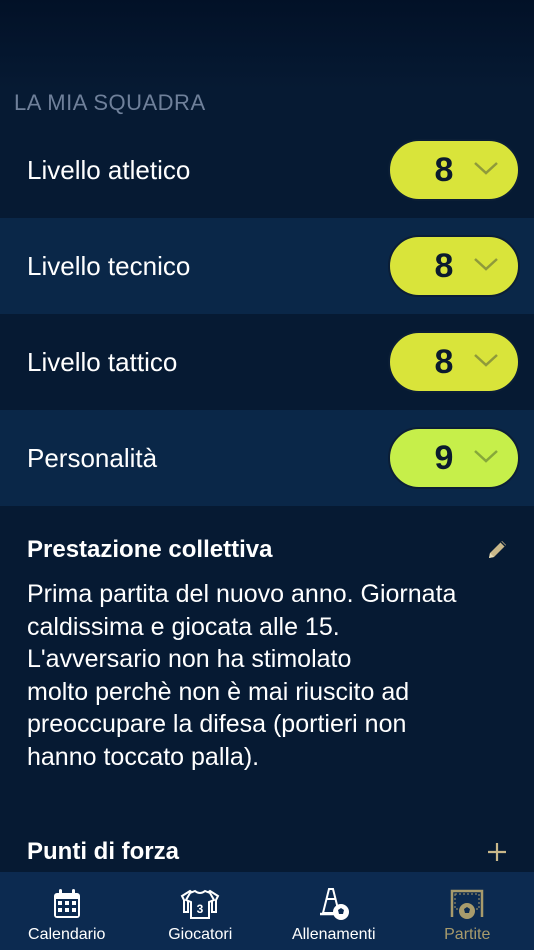  What do you see at coordinates (498, 549) in the screenshot?
I see `pencil-icon` at bounding box center [498, 549].